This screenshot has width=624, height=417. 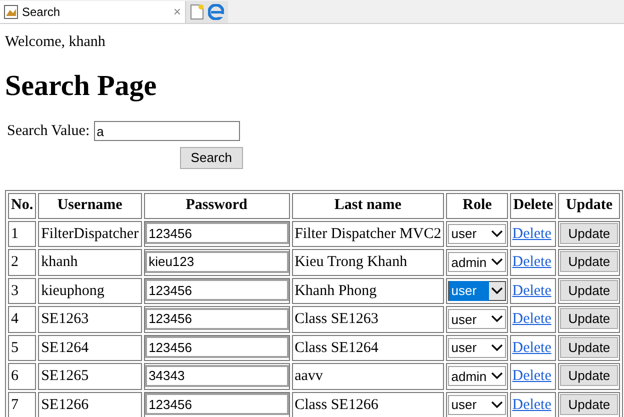 What do you see at coordinates (90, 319) in the screenshot?
I see `table-cell: SE1263` at bounding box center [90, 319].